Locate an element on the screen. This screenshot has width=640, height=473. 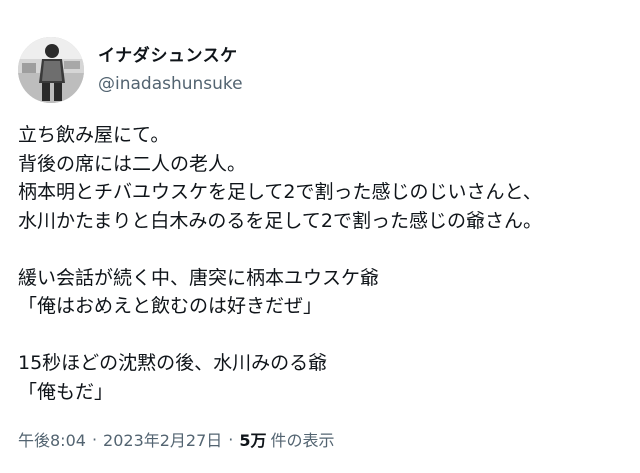
avatar-image is located at coordinates (51, 70).